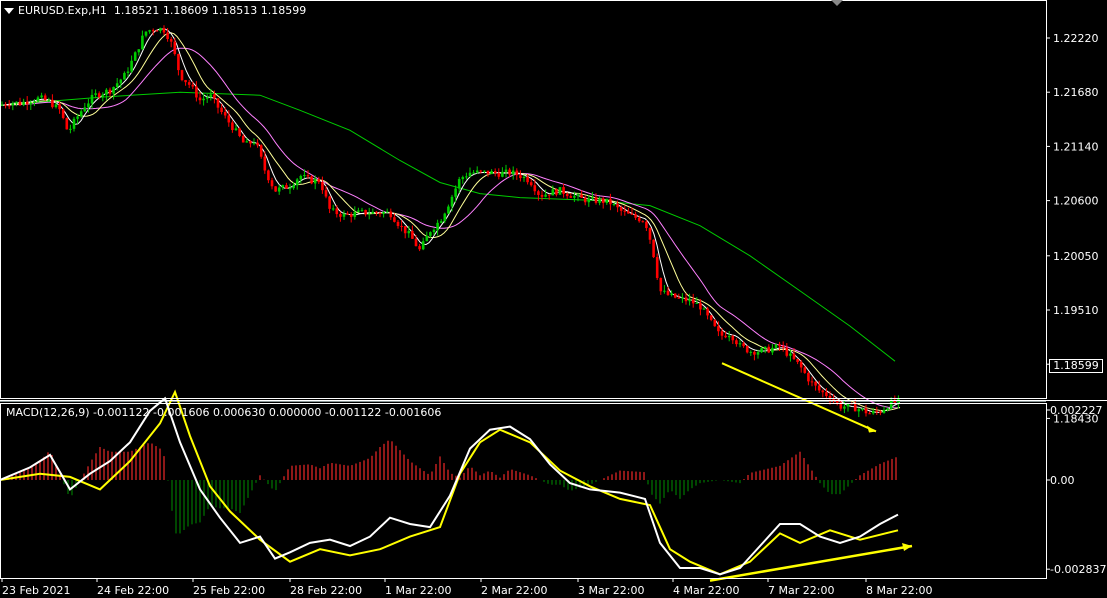 The width and height of the screenshot is (1107, 598). I want to click on price-axis-label: 1.19510, so click(1076, 310).